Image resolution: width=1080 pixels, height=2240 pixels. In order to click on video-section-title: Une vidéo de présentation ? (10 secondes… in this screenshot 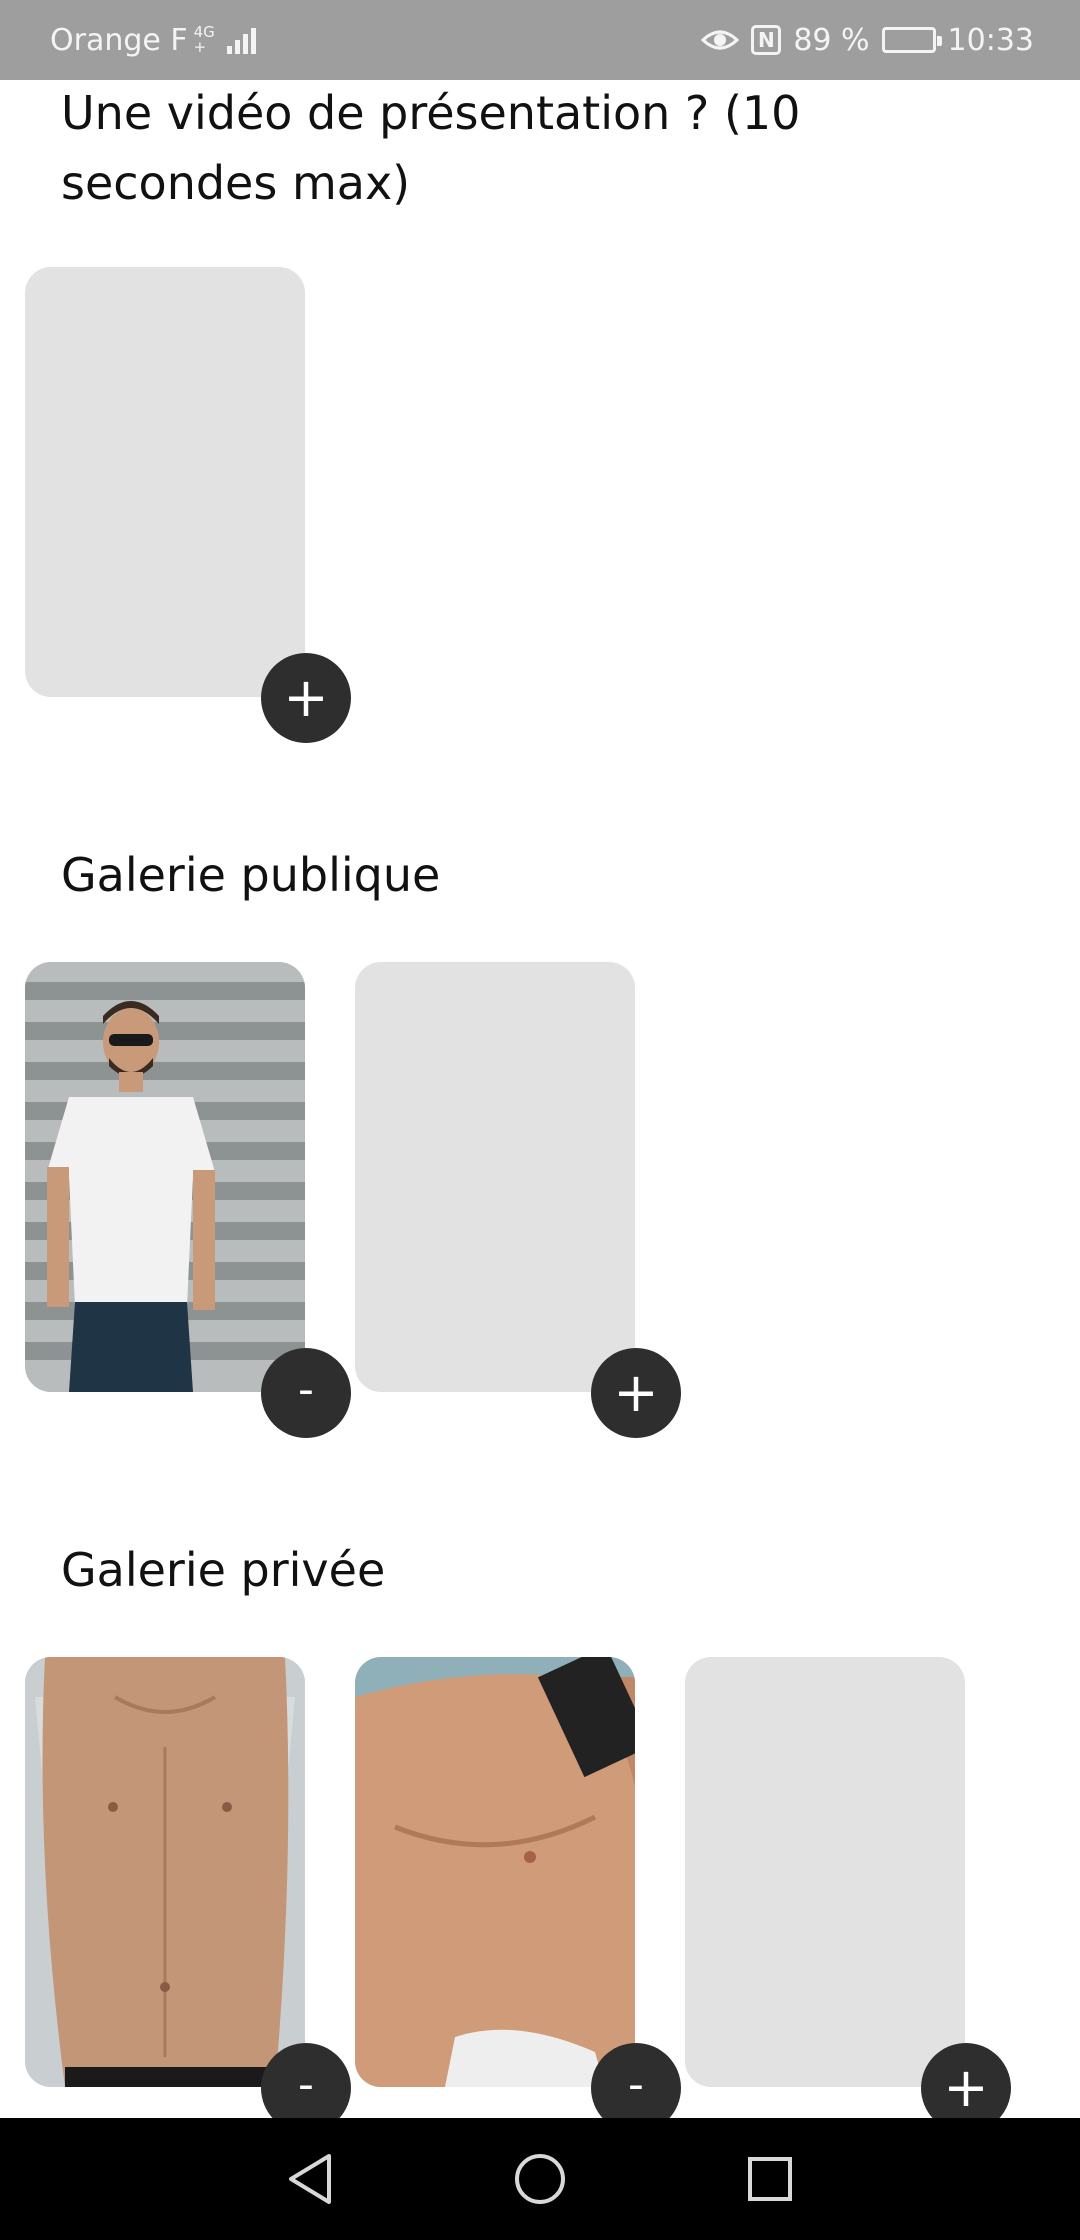, I will do `click(431, 148)`.